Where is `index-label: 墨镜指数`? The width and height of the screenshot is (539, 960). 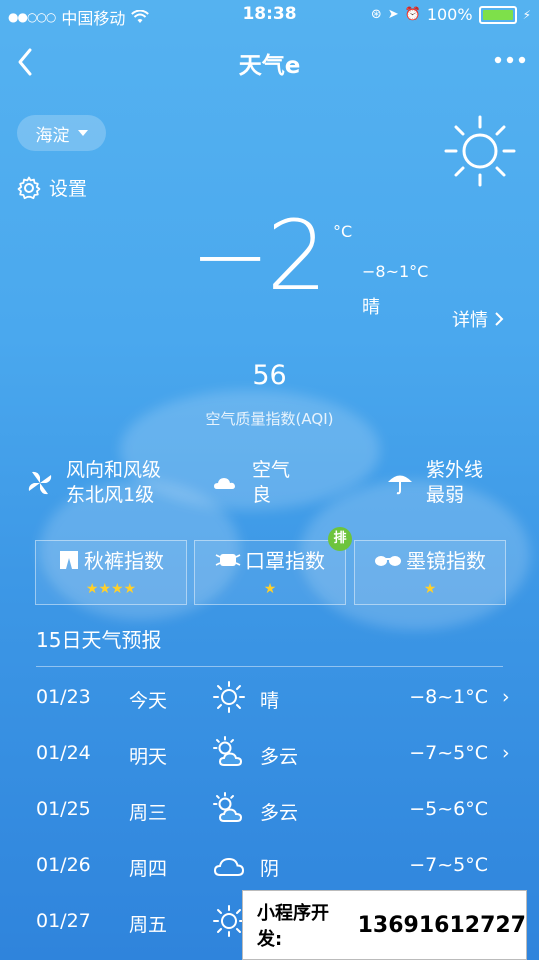 index-label: 墨镜指数 is located at coordinates (446, 561).